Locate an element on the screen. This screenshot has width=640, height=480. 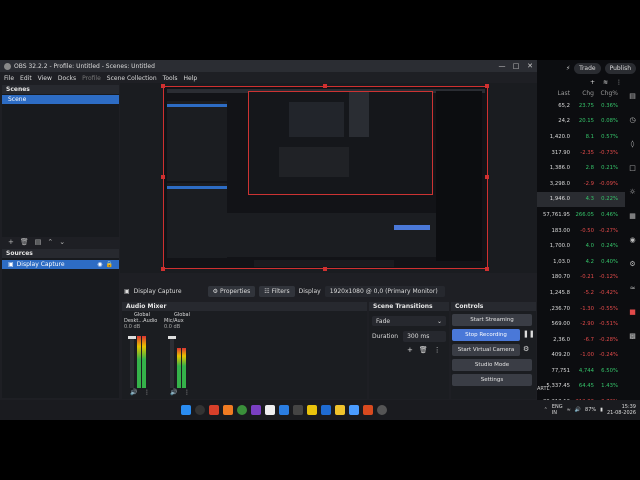
clock-icon: ◷ is located at coordinates (632, 120).